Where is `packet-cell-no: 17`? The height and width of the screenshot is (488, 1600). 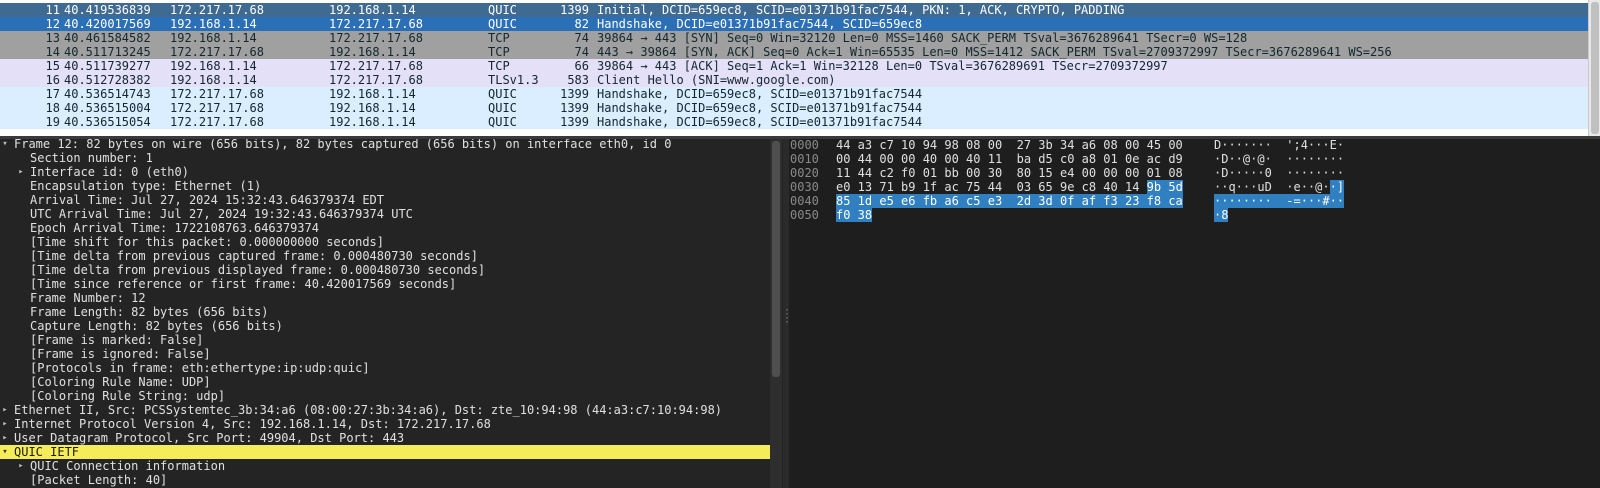
packet-cell-no: 17 is located at coordinates (52, 94).